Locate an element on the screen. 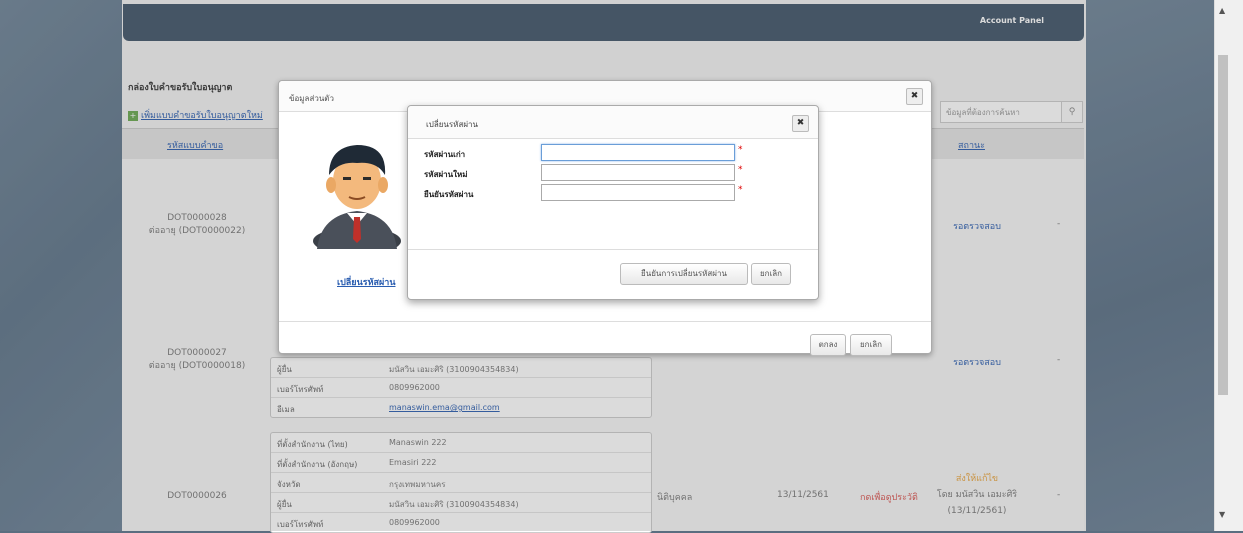 The height and width of the screenshot is (533, 1243). vertical-scrollbar: ▲ ▼ is located at coordinates (1228, 265).